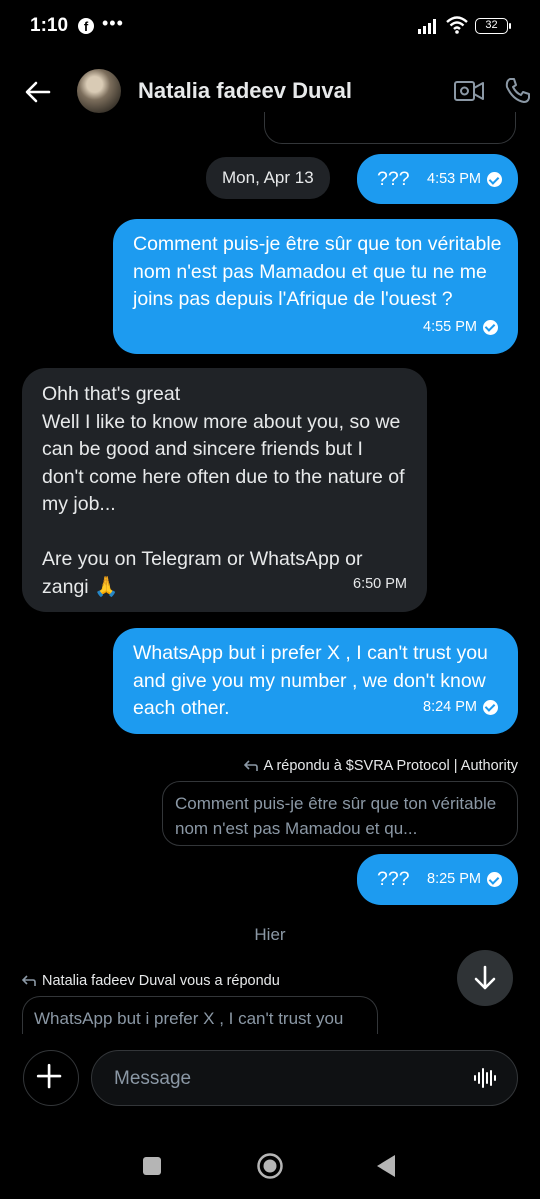 The height and width of the screenshot is (1199, 540). What do you see at coordinates (390, 766) in the screenshot?
I see `reply-label-text: A répondu à $SVRA Protocol | Authority` at bounding box center [390, 766].